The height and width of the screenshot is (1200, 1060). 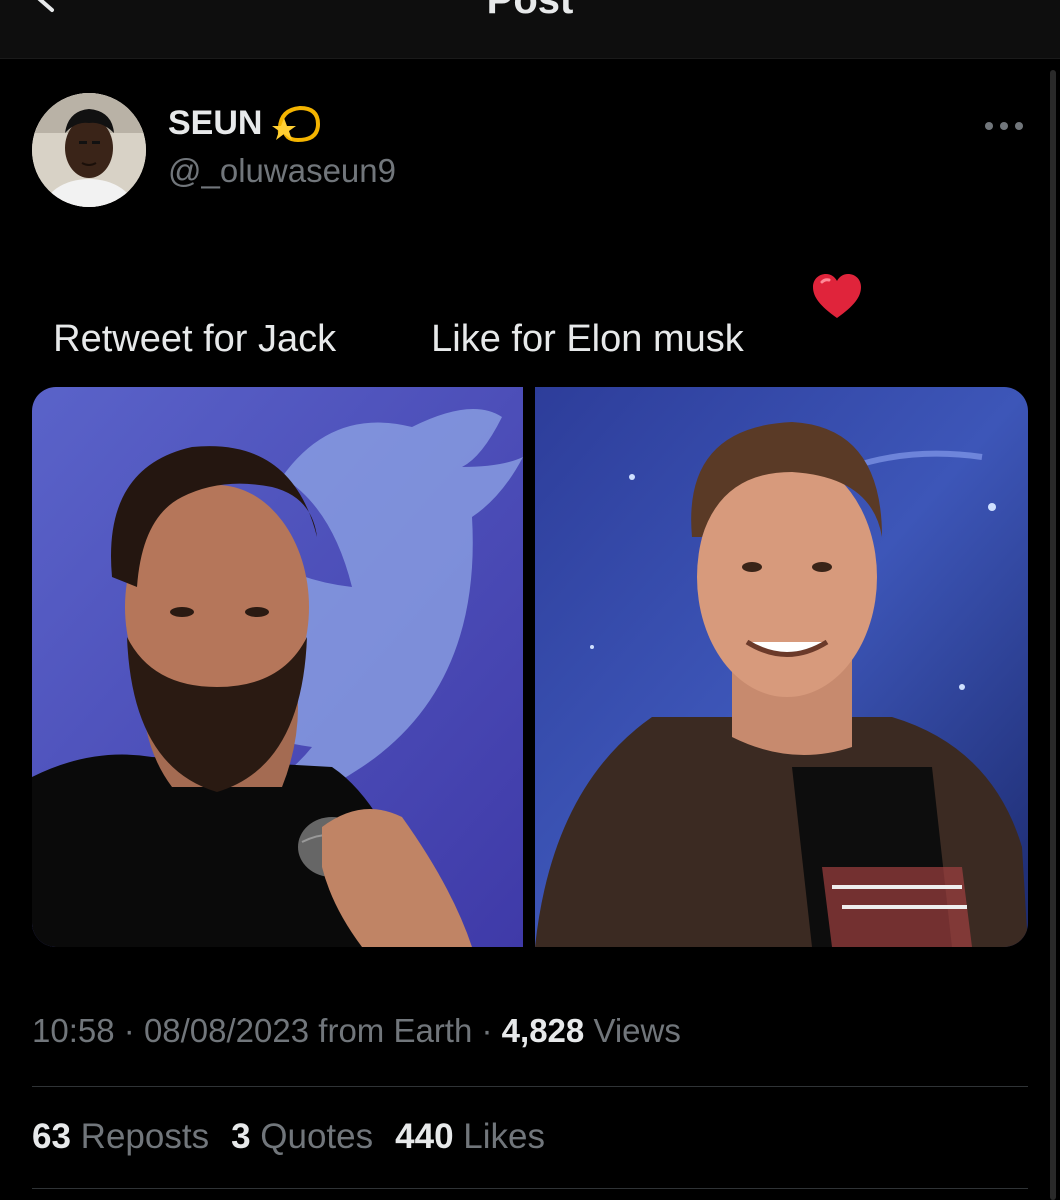 I want to click on avatar-image, so click(x=89, y=150).